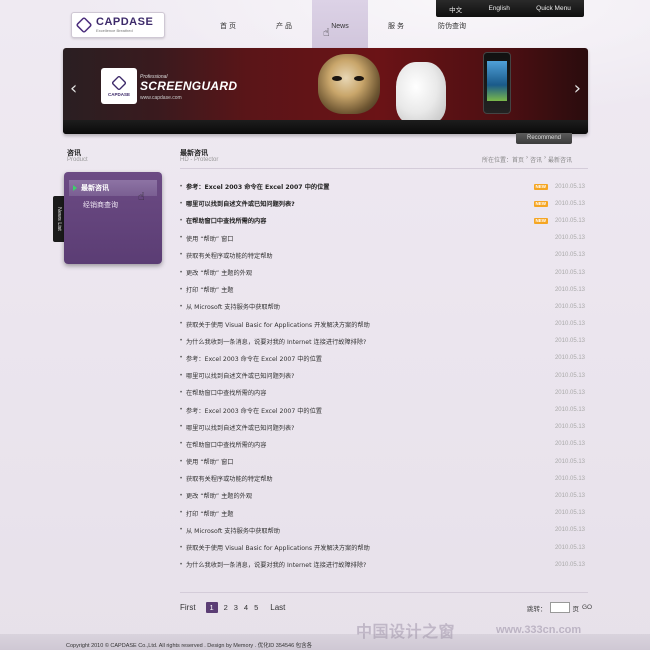 Image resolution: width=650 pixels, height=650 pixels. I want to click on main-nav: 首 页 产 品 News 服 务 防伪查询, so click(340, 24).